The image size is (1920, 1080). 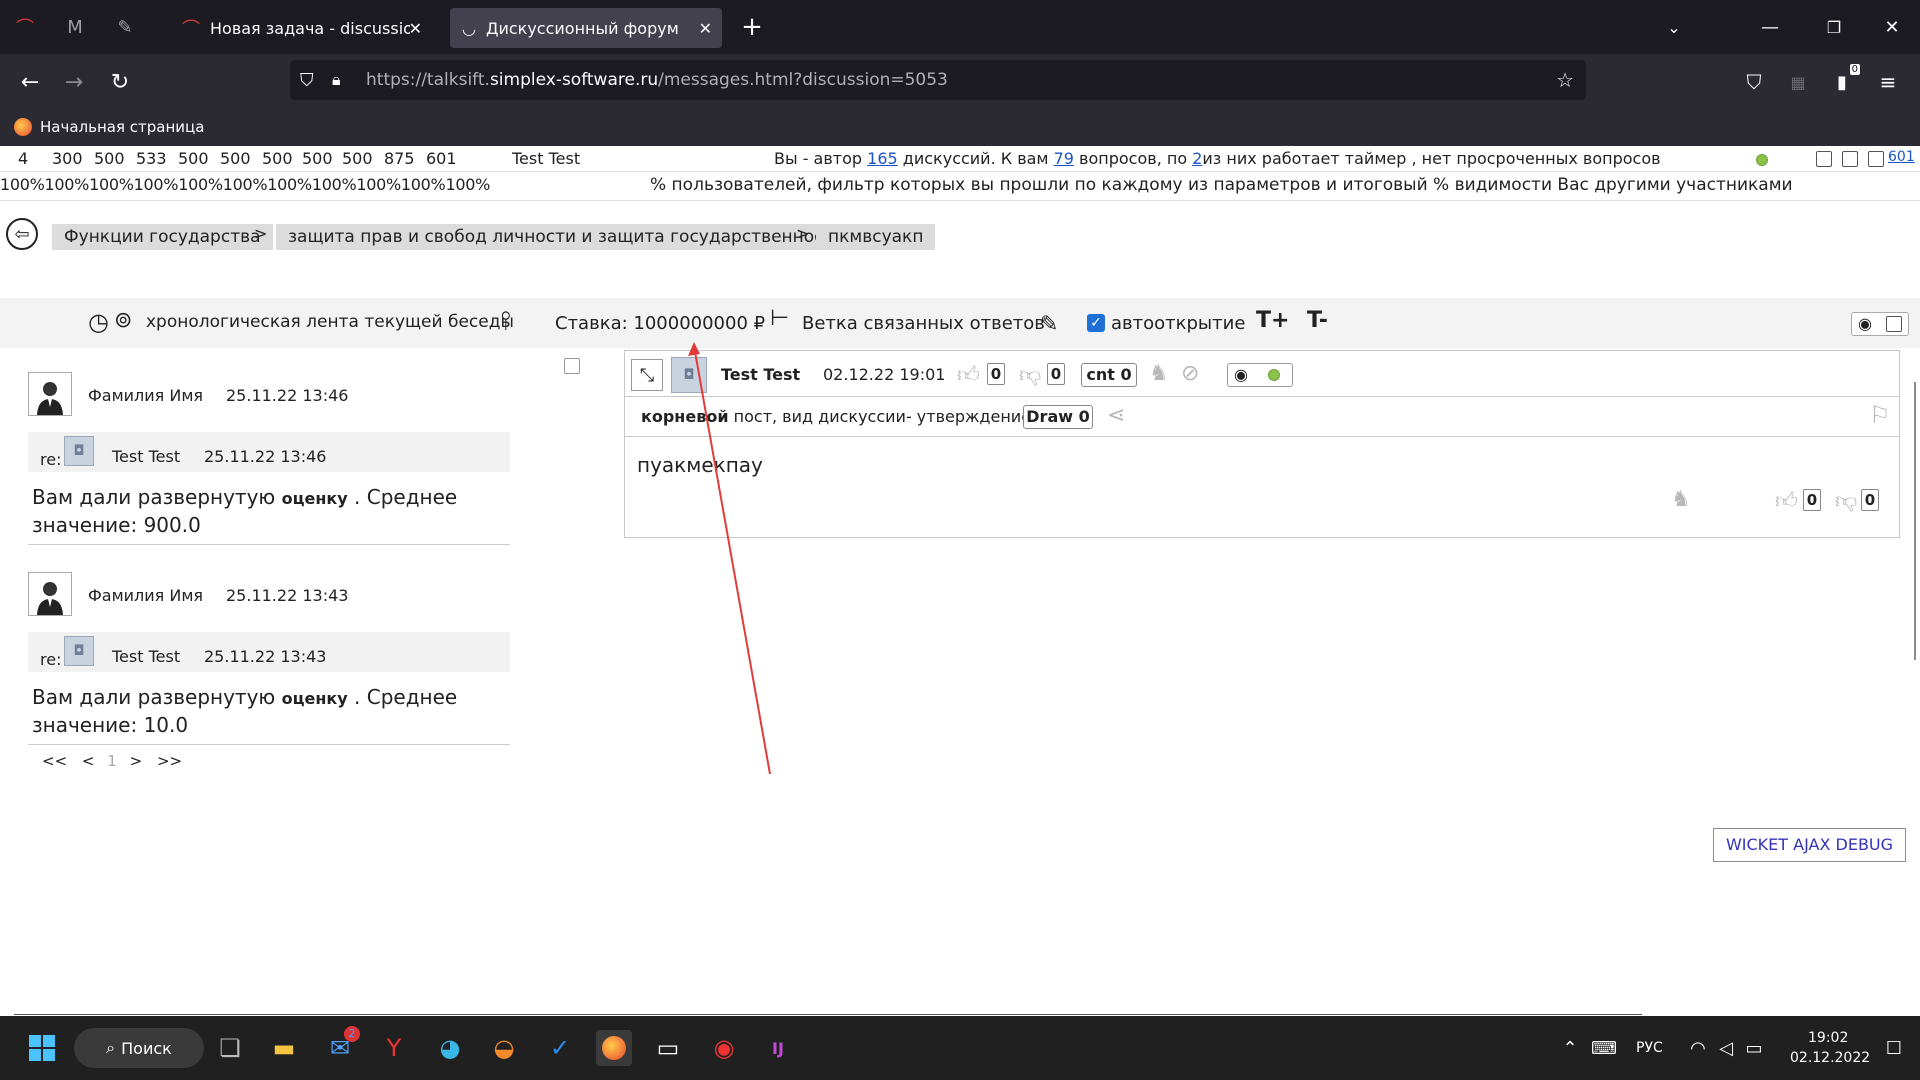 I want to click on bookmark-home: Начальная страница, so click(x=122, y=127).